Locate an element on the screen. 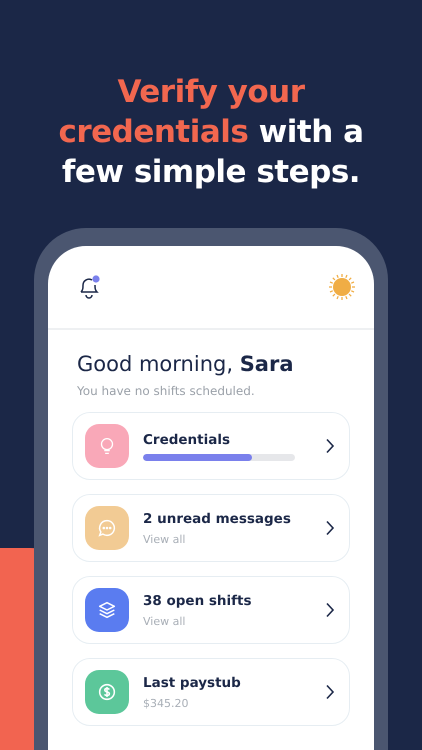  dashboard-card: 38 open shifts View all is located at coordinates (211, 610).